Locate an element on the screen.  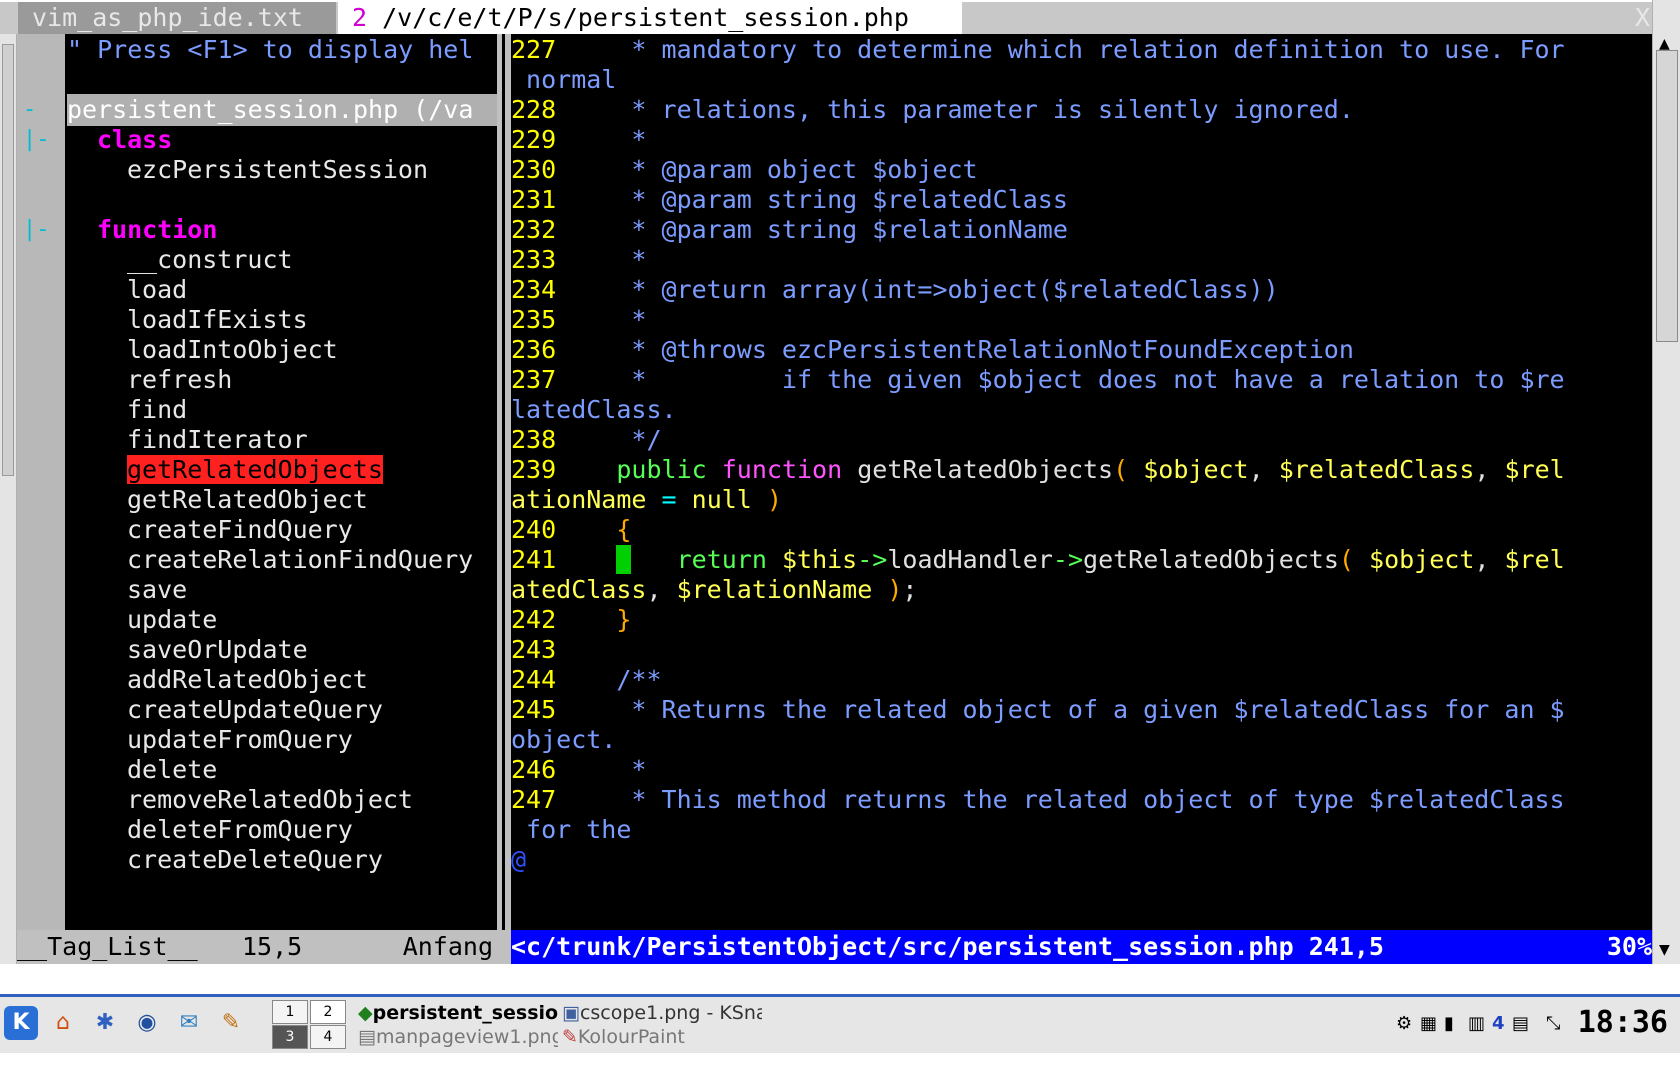
task-manpageview: ▤manpageview1.png is located at coordinates (458, 1037).